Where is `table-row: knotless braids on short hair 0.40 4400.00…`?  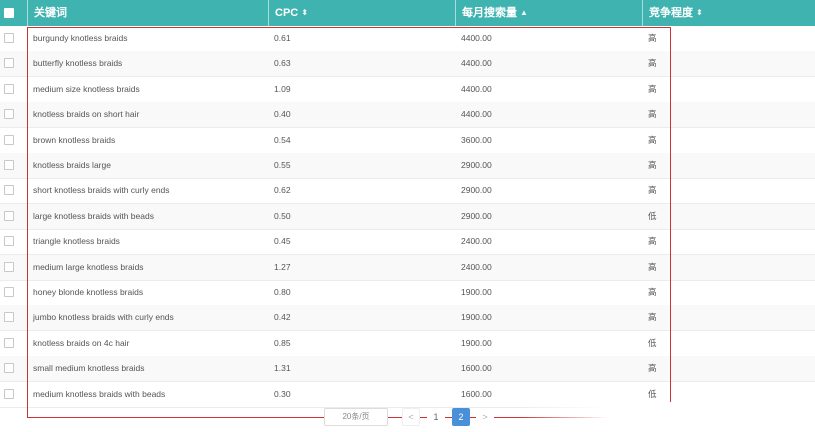 table-row: knotless braids on short hair 0.40 4400.00… is located at coordinates (407, 115).